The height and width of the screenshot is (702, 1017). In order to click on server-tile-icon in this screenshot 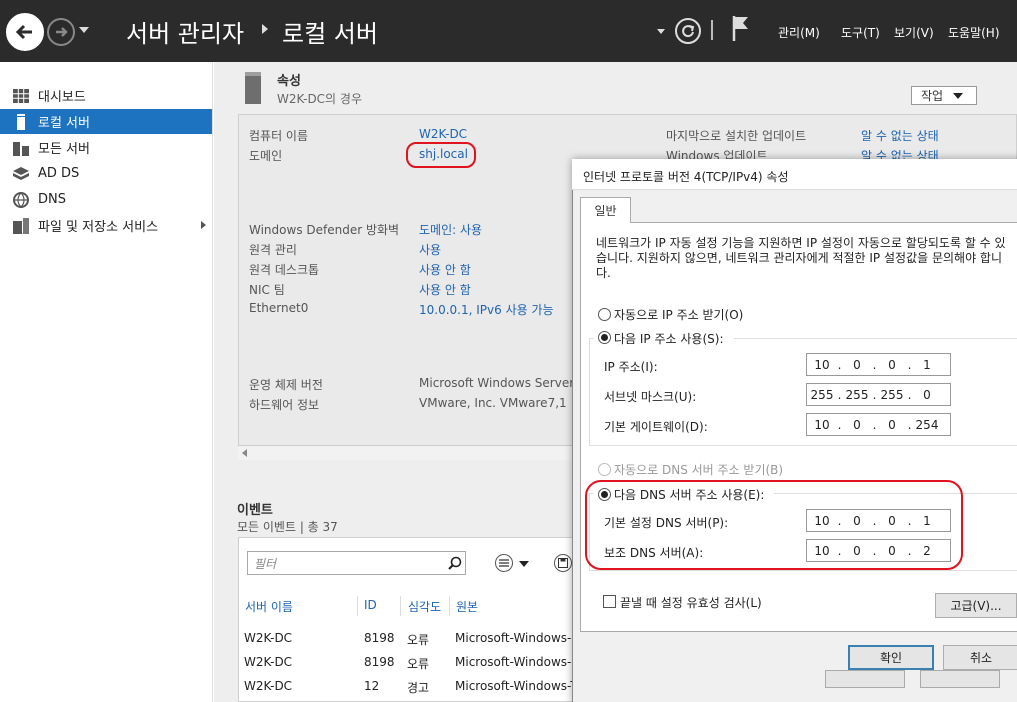, I will do `click(253, 88)`.